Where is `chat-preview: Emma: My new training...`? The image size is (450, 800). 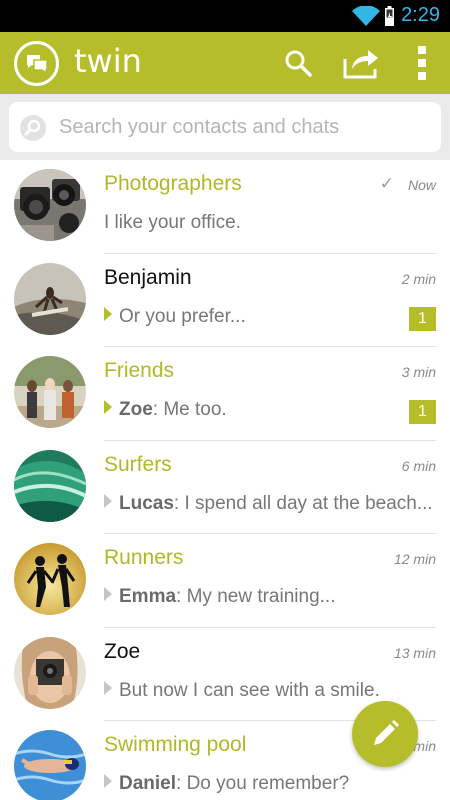
chat-preview: Emma: My new training... is located at coordinates (269, 597).